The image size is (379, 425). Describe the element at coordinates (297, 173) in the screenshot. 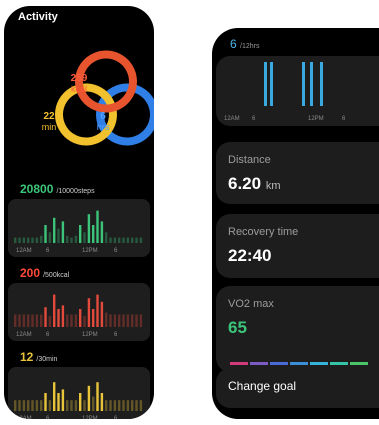

I see `distance-card: Distance 6.20 km` at that location.